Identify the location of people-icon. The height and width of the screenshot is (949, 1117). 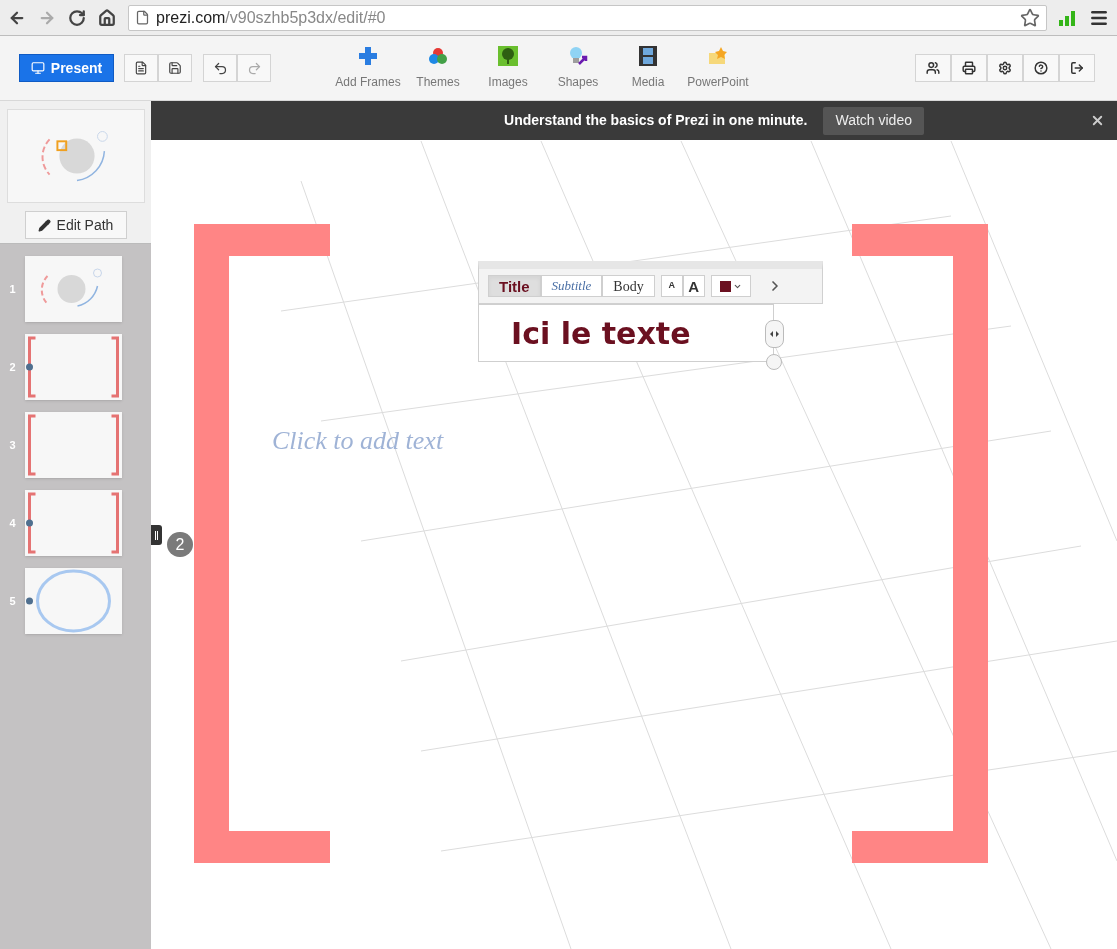
(933, 68).